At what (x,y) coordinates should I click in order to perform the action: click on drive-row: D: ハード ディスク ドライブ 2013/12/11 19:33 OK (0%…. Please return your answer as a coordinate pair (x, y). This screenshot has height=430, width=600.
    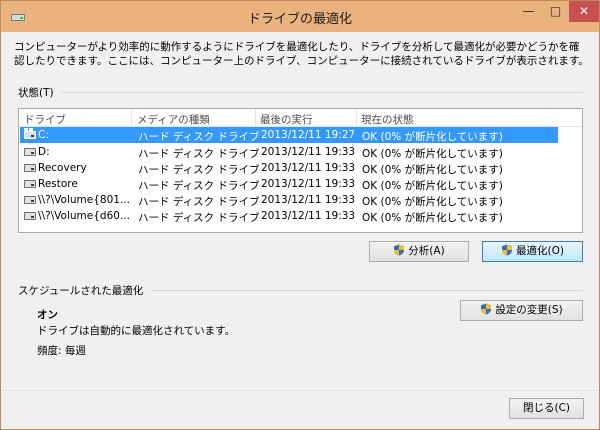
    Looking at the image, I should click on (289, 152).